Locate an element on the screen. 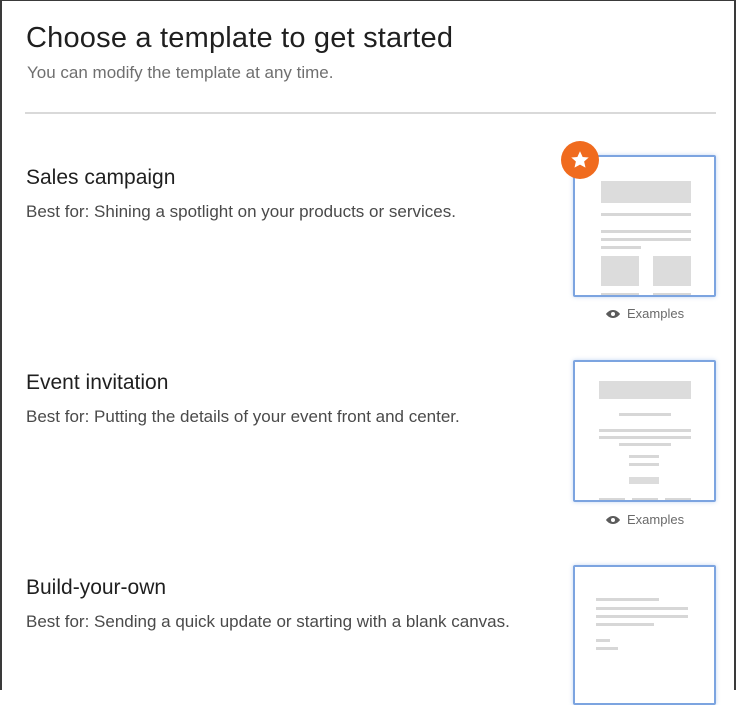  star-icon is located at coordinates (580, 159).